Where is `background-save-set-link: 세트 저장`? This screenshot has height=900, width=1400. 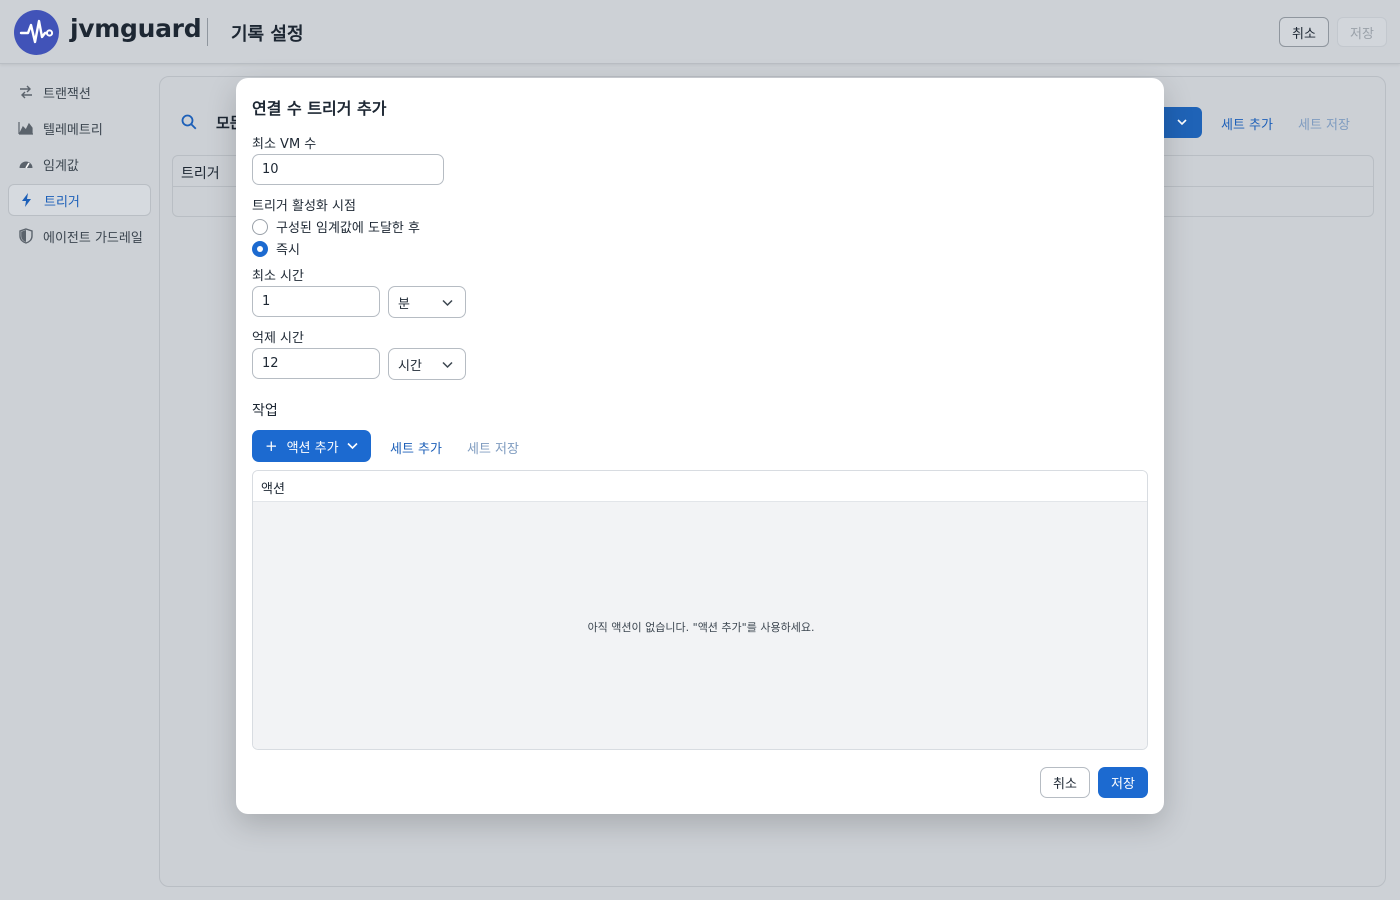 background-save-set-link: 세트 저장 is located at coordinates (1324, 123).